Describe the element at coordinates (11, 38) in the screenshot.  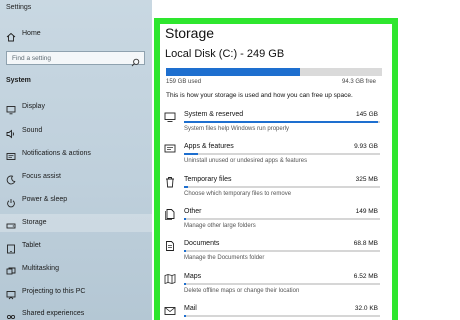
I see `home-icon` at that location.